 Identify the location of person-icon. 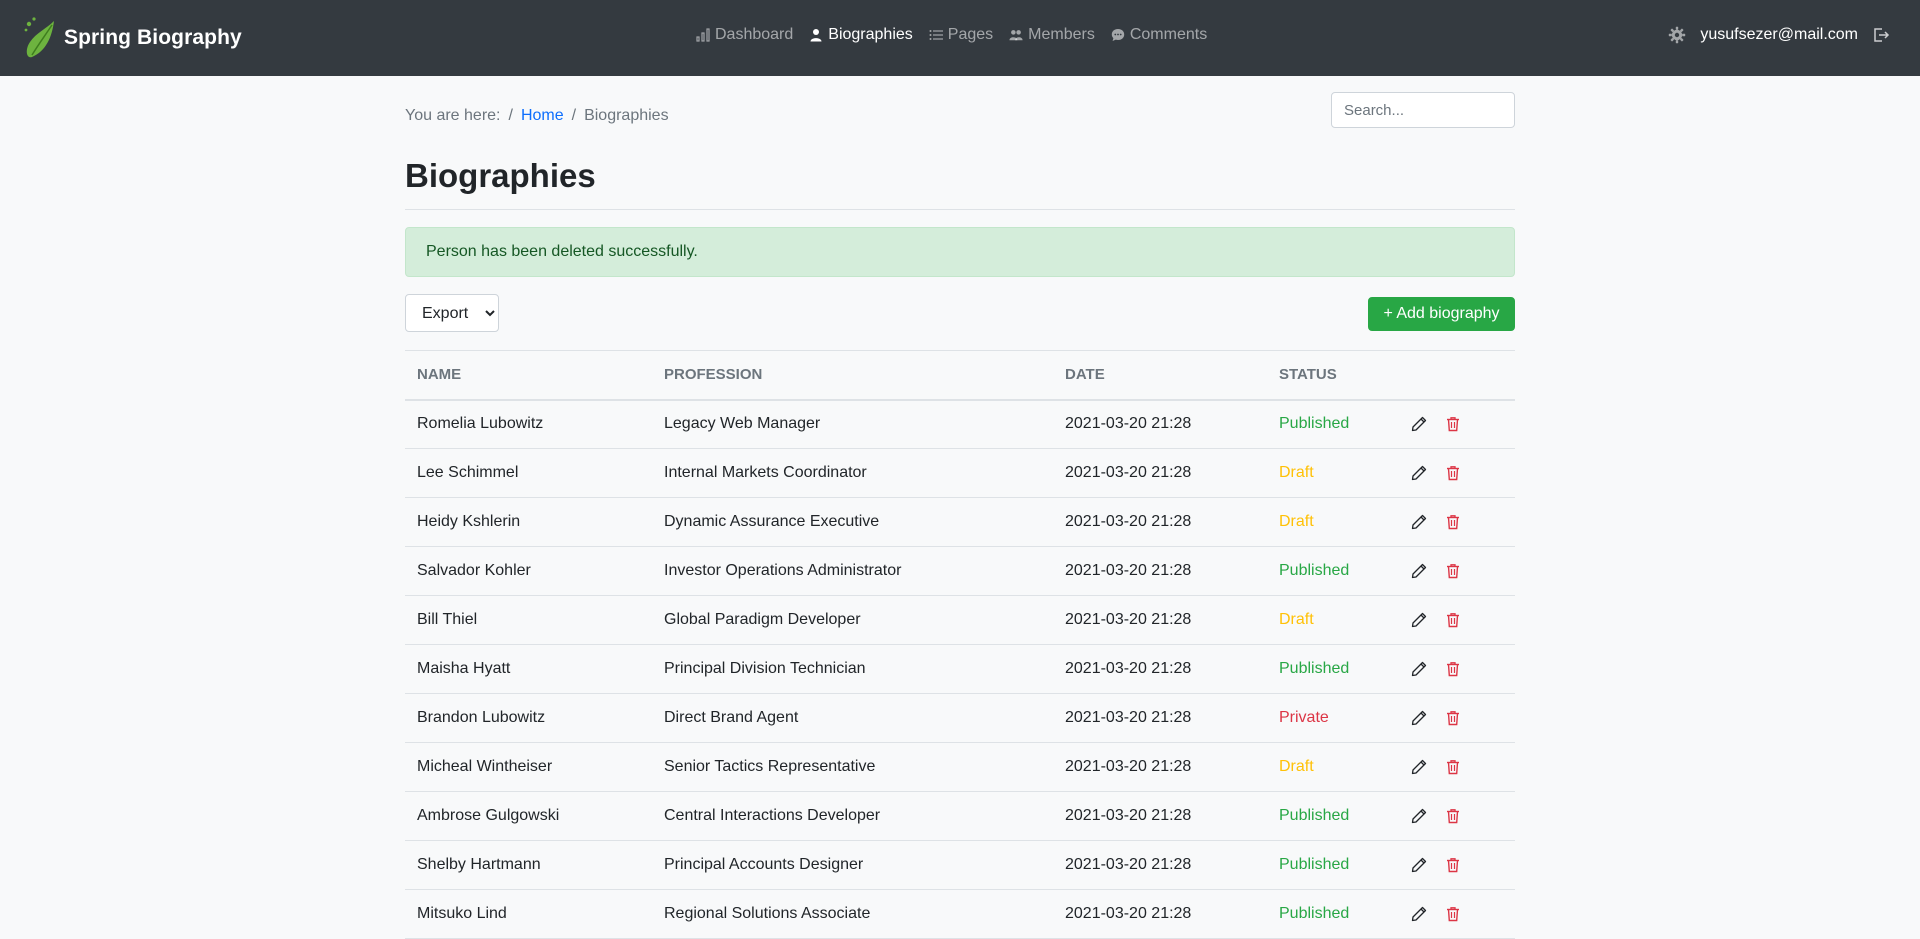
(816, 35).